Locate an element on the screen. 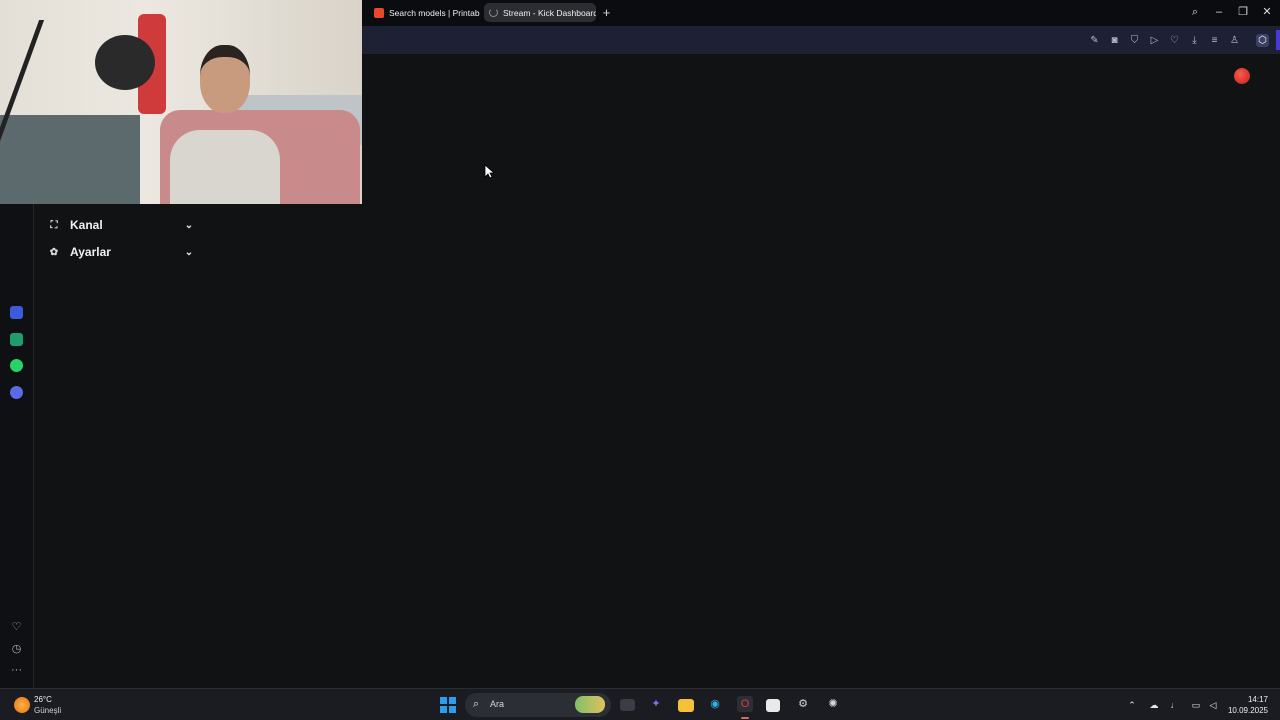 The width and height of the screenshot is (1280, 720). camera-icon: ◙ is located at coordinates (1114, 40).